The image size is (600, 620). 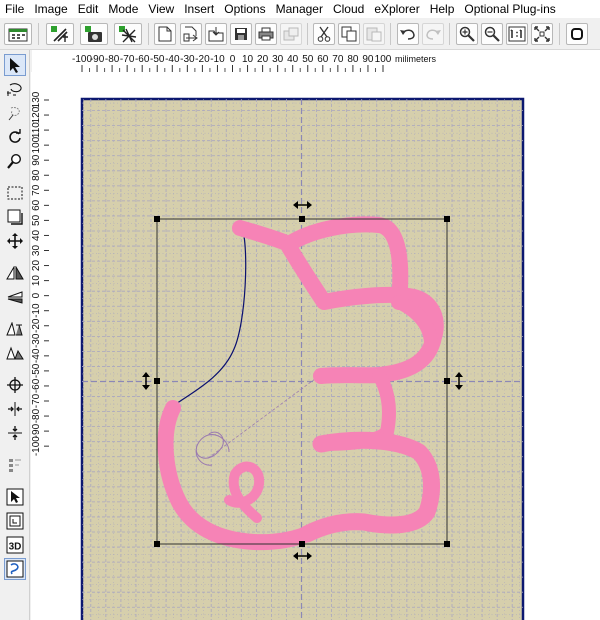 I want to click on cut-icon, so click(x=324, y=34).